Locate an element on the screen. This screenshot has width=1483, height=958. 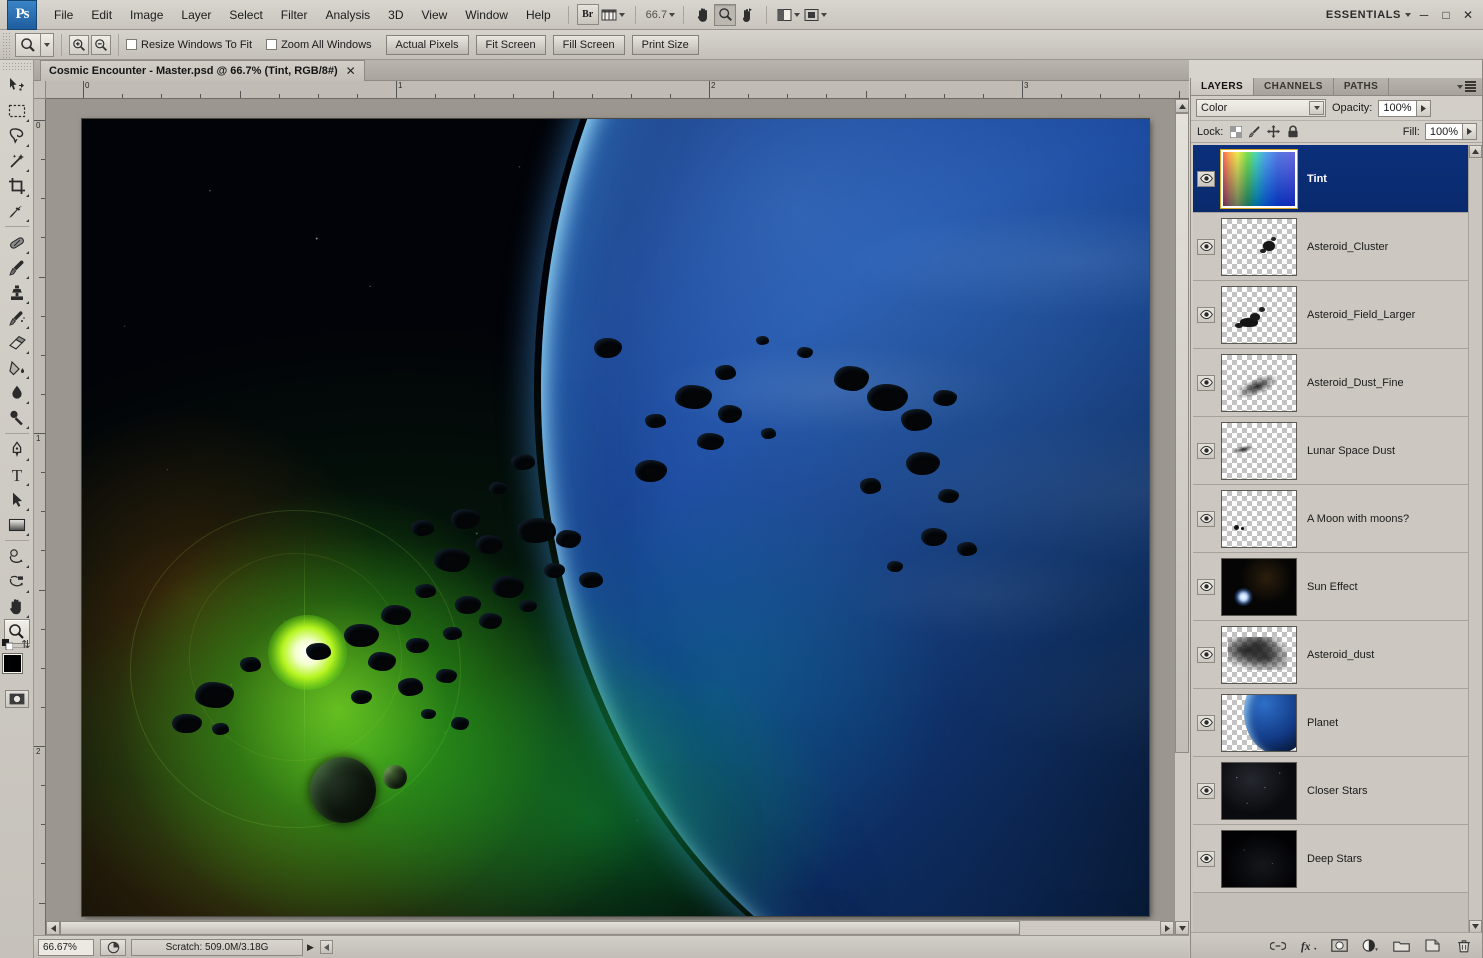
layer-name: Tint is located at coordinates (1313, 179).